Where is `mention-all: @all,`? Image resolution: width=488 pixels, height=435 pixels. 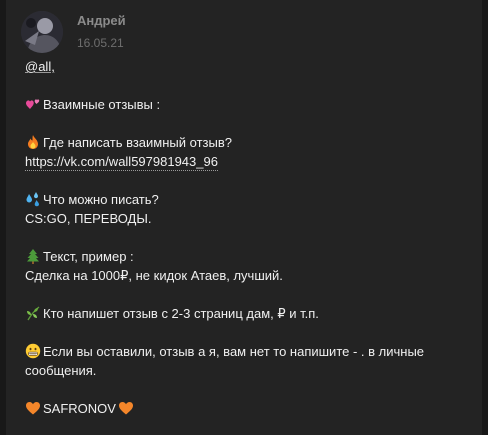 mention-all: @all, is located at coordinates (40, 66).